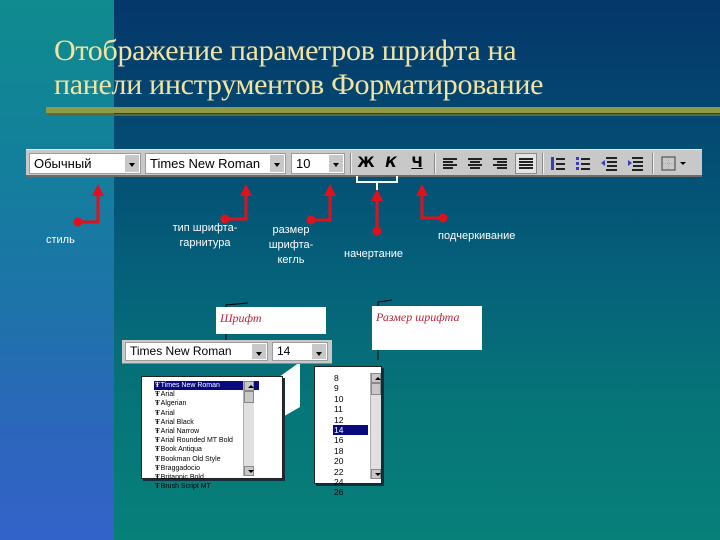 The width and height of the screenshot is (720, 540). I want to click on size-listbox: 8 9 10 11 12 14 16 18 20 22 24 26, so click(352, 435).